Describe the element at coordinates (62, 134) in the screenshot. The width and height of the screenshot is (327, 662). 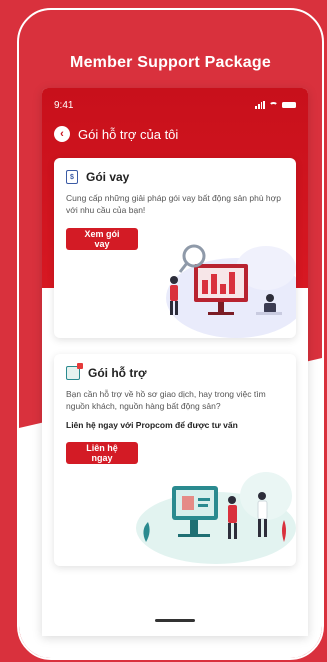
I see `back-button-icon: ‹` at that location.